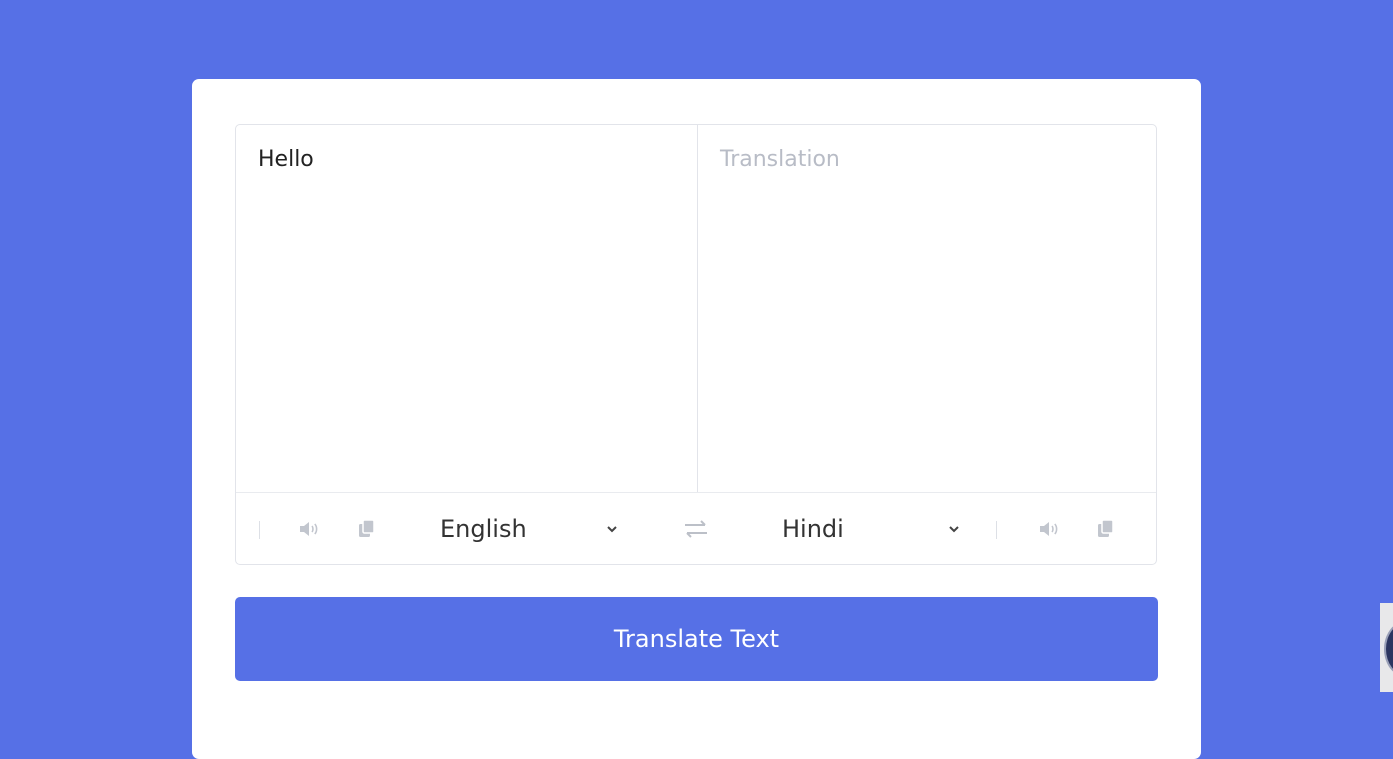 Image resolution: width=1393 pixels, height=759 pixels. I want to click on floating-widget, so click(1386, 647).